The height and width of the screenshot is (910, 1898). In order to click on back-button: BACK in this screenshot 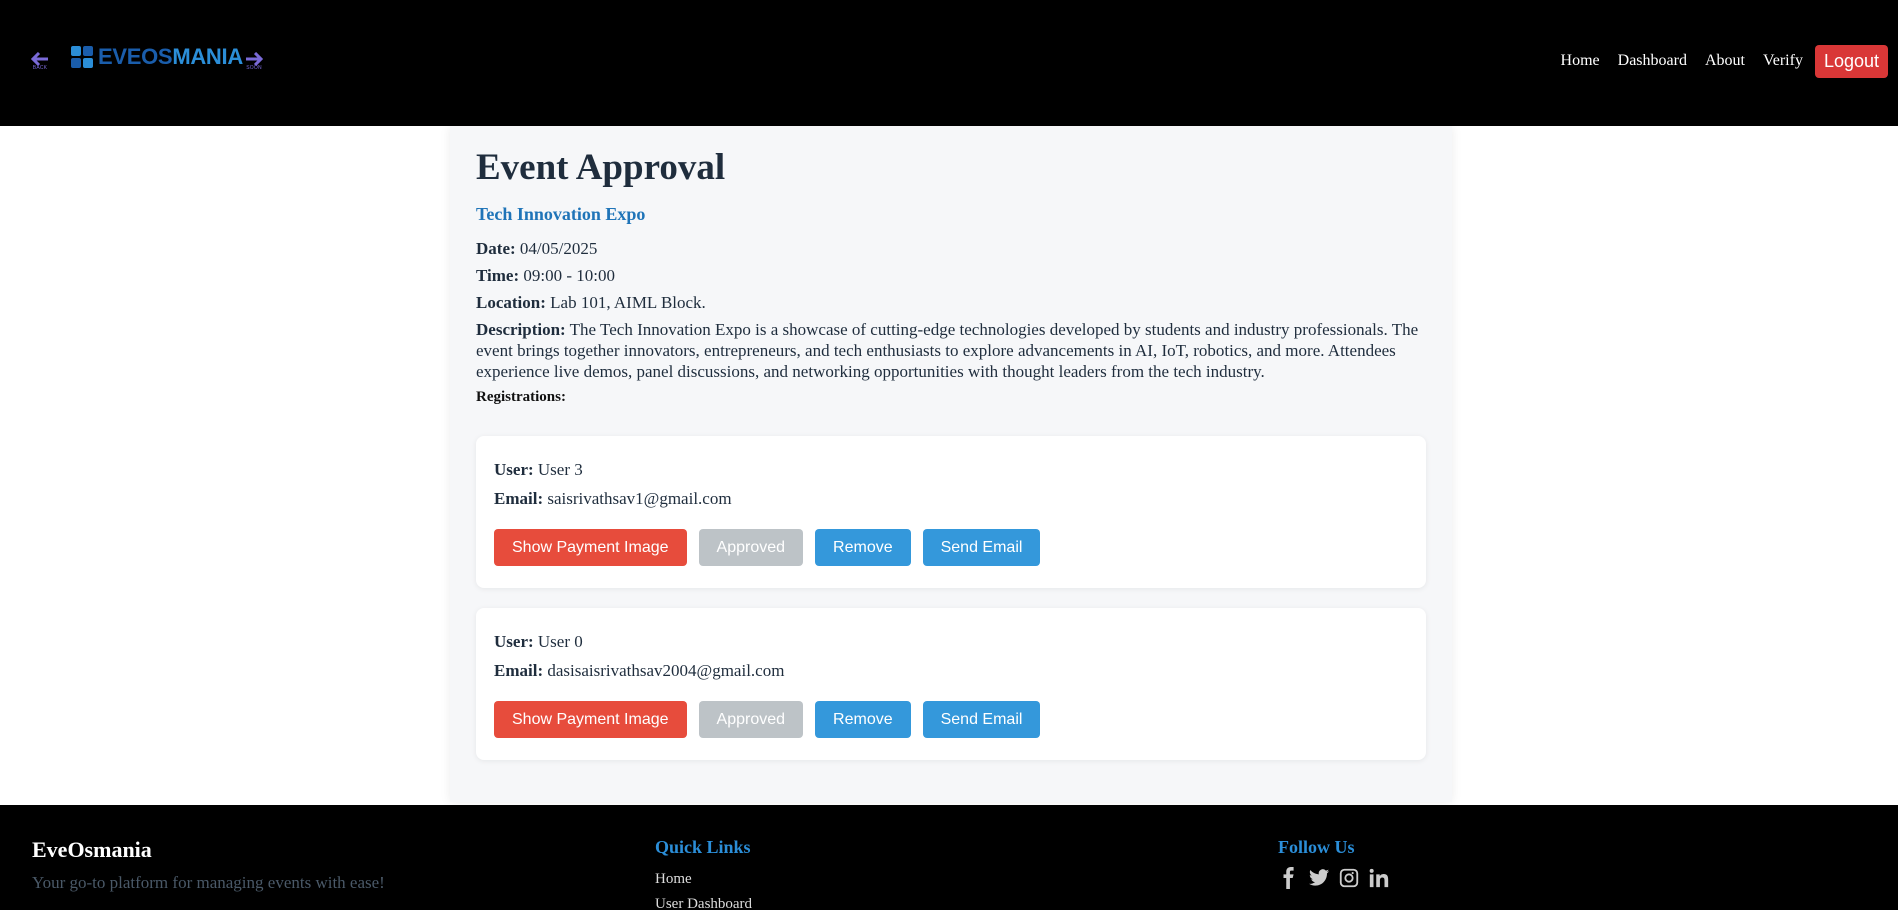, I will do `click(40, 63)`.